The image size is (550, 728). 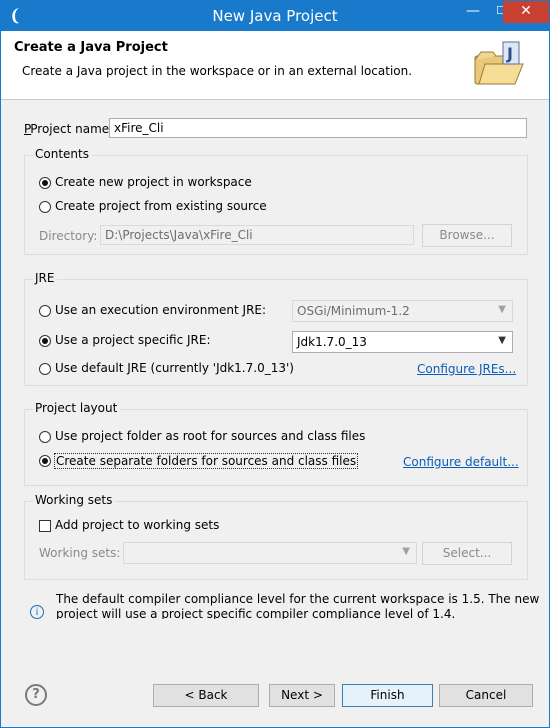 I want to click on default-jre-radio, so click(x=45, y=369).